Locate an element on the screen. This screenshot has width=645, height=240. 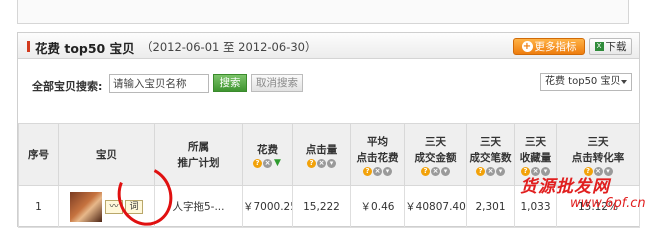
col-orders-line2: 成交笔数 is located at coordinates (490, 157).